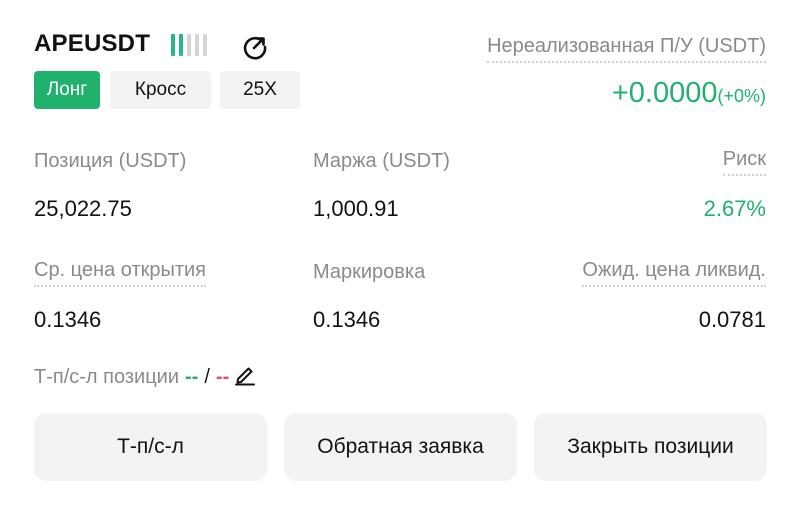 The height and width of the screenshot is (508, 800). Describe the element at coordinates (381, 161) in the screenshot. I see `margin-label: Маржа (USDT)` at that location.